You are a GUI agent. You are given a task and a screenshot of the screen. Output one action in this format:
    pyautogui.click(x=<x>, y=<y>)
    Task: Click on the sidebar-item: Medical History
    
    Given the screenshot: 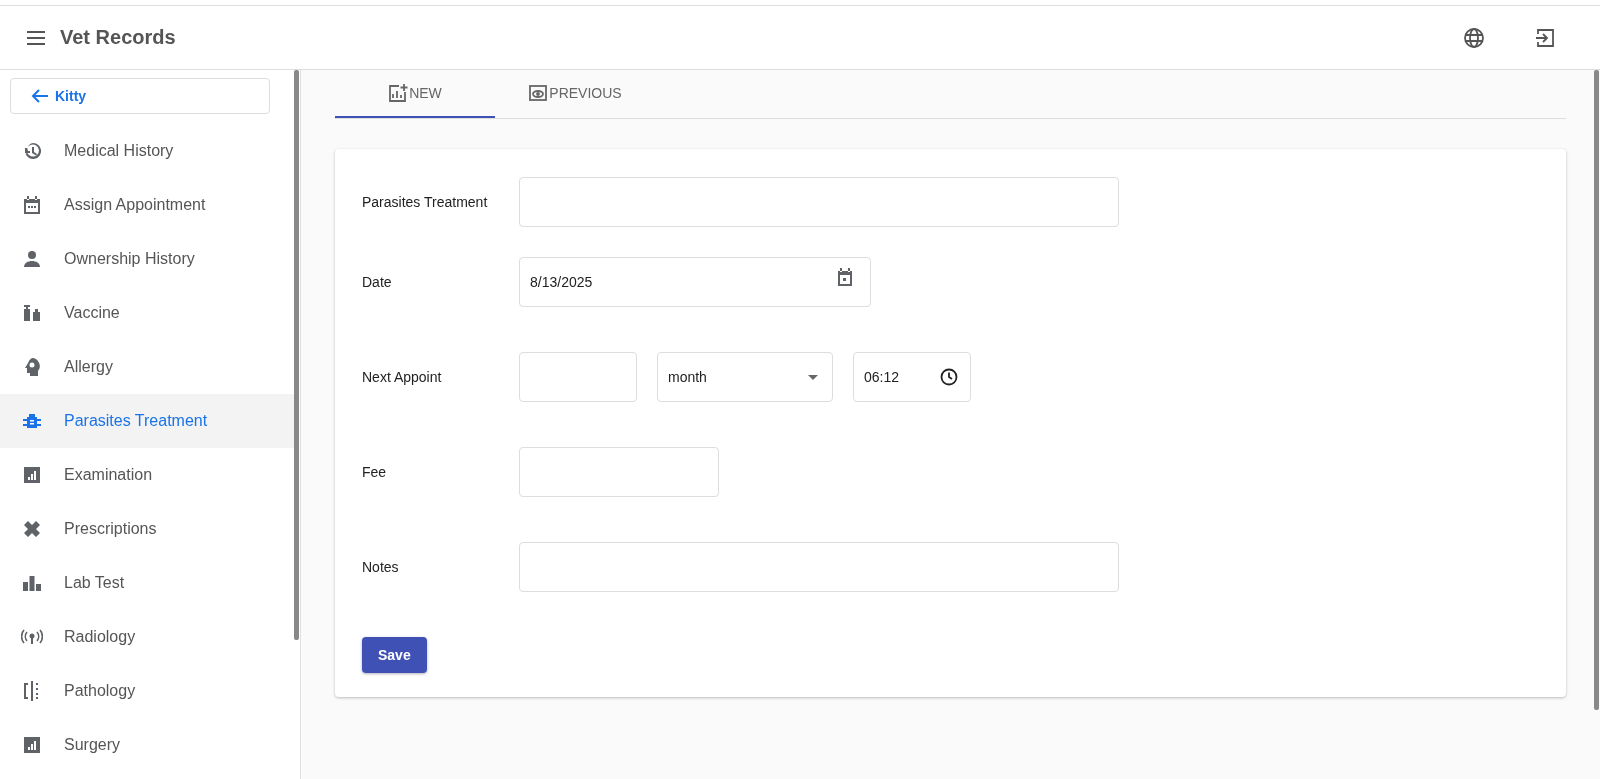 What is the action you would take?
    pyautogui.click(x=147, y=151)
    